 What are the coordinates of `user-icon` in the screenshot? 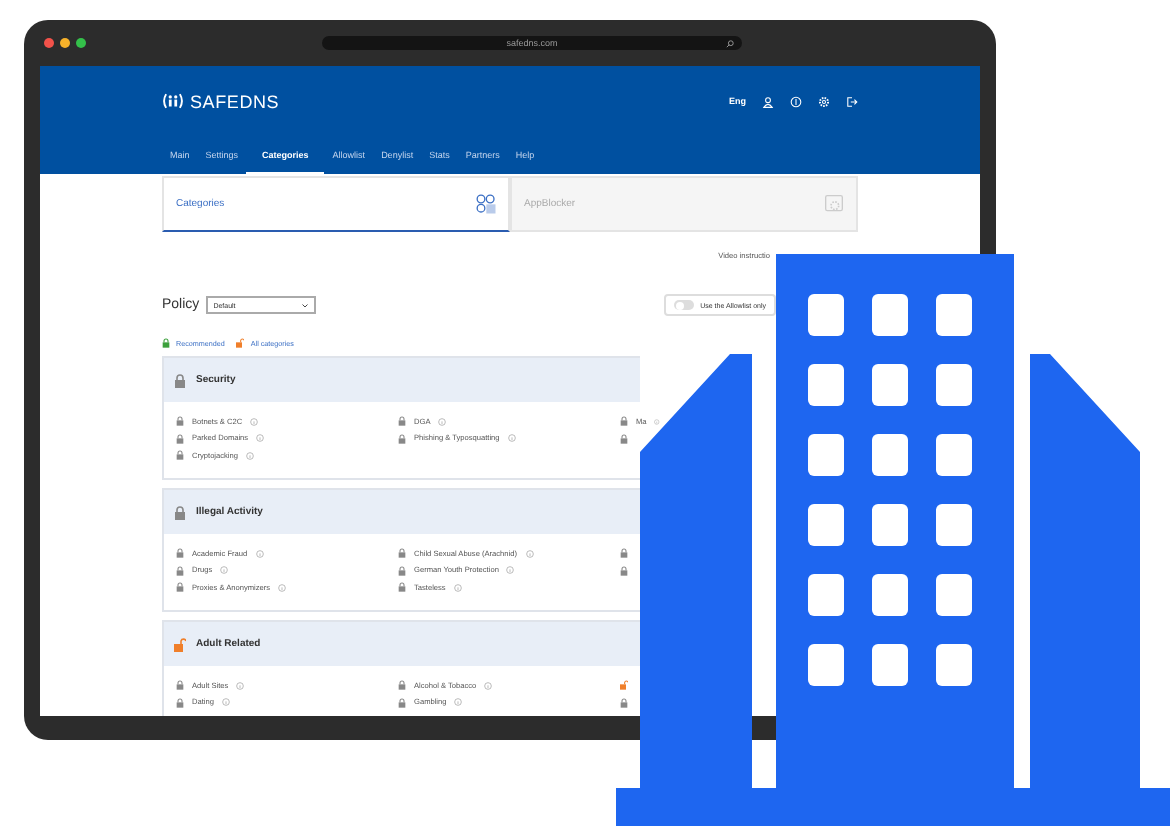 It's located at (768, 101).